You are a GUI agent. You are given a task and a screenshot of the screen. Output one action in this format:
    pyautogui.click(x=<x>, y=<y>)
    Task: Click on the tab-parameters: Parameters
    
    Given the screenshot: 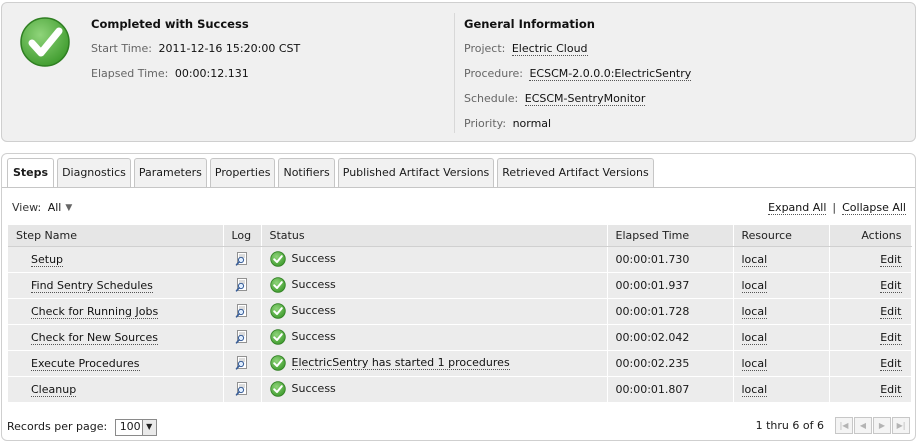 What is the action you would take?
    pyautogui.click(x=170, y=172)
    